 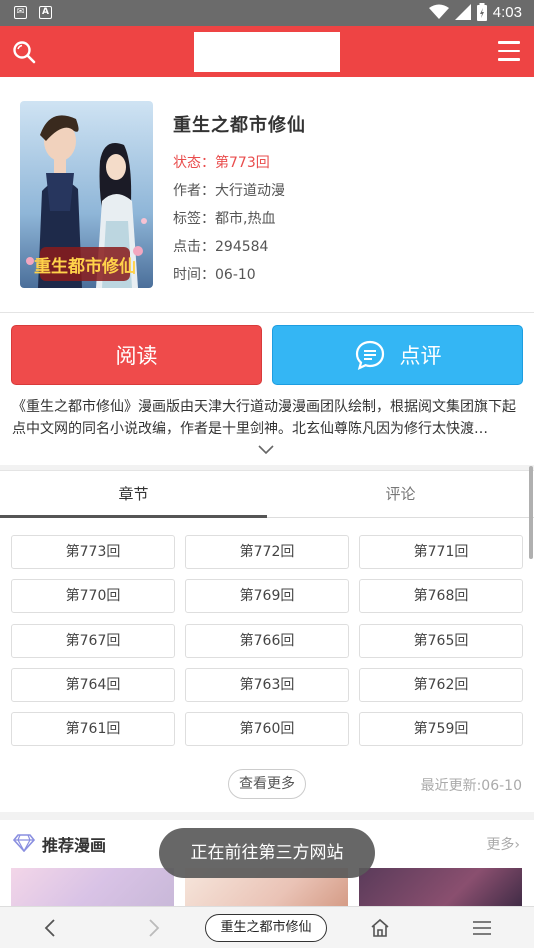 I want to click on home-icon, so click(x=380, y=927).